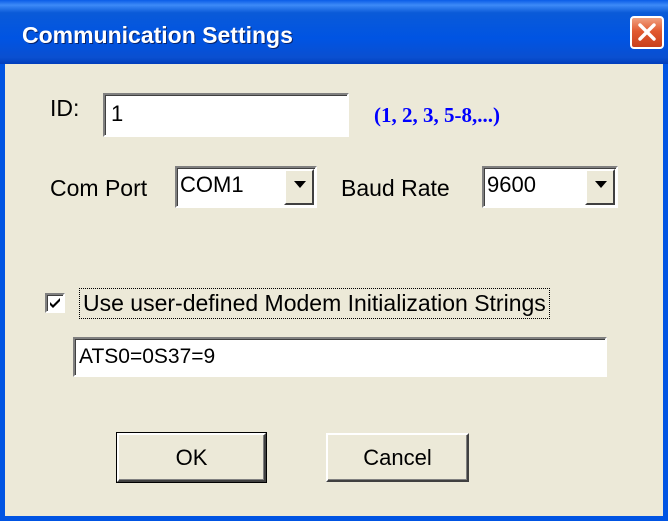 The height and width of the screenshot is (521, 668). Describe the element at coordinates (550, 187) in the screenshot. I see `baud-rate-select: 9600` at that location.